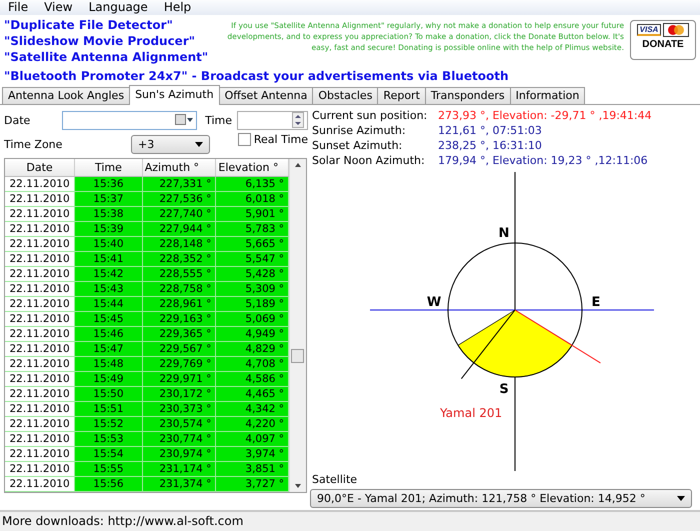  Describe the element at coordinates (179, 454) in the screenshot. I see `table-cell: 230,974 °` at that location.